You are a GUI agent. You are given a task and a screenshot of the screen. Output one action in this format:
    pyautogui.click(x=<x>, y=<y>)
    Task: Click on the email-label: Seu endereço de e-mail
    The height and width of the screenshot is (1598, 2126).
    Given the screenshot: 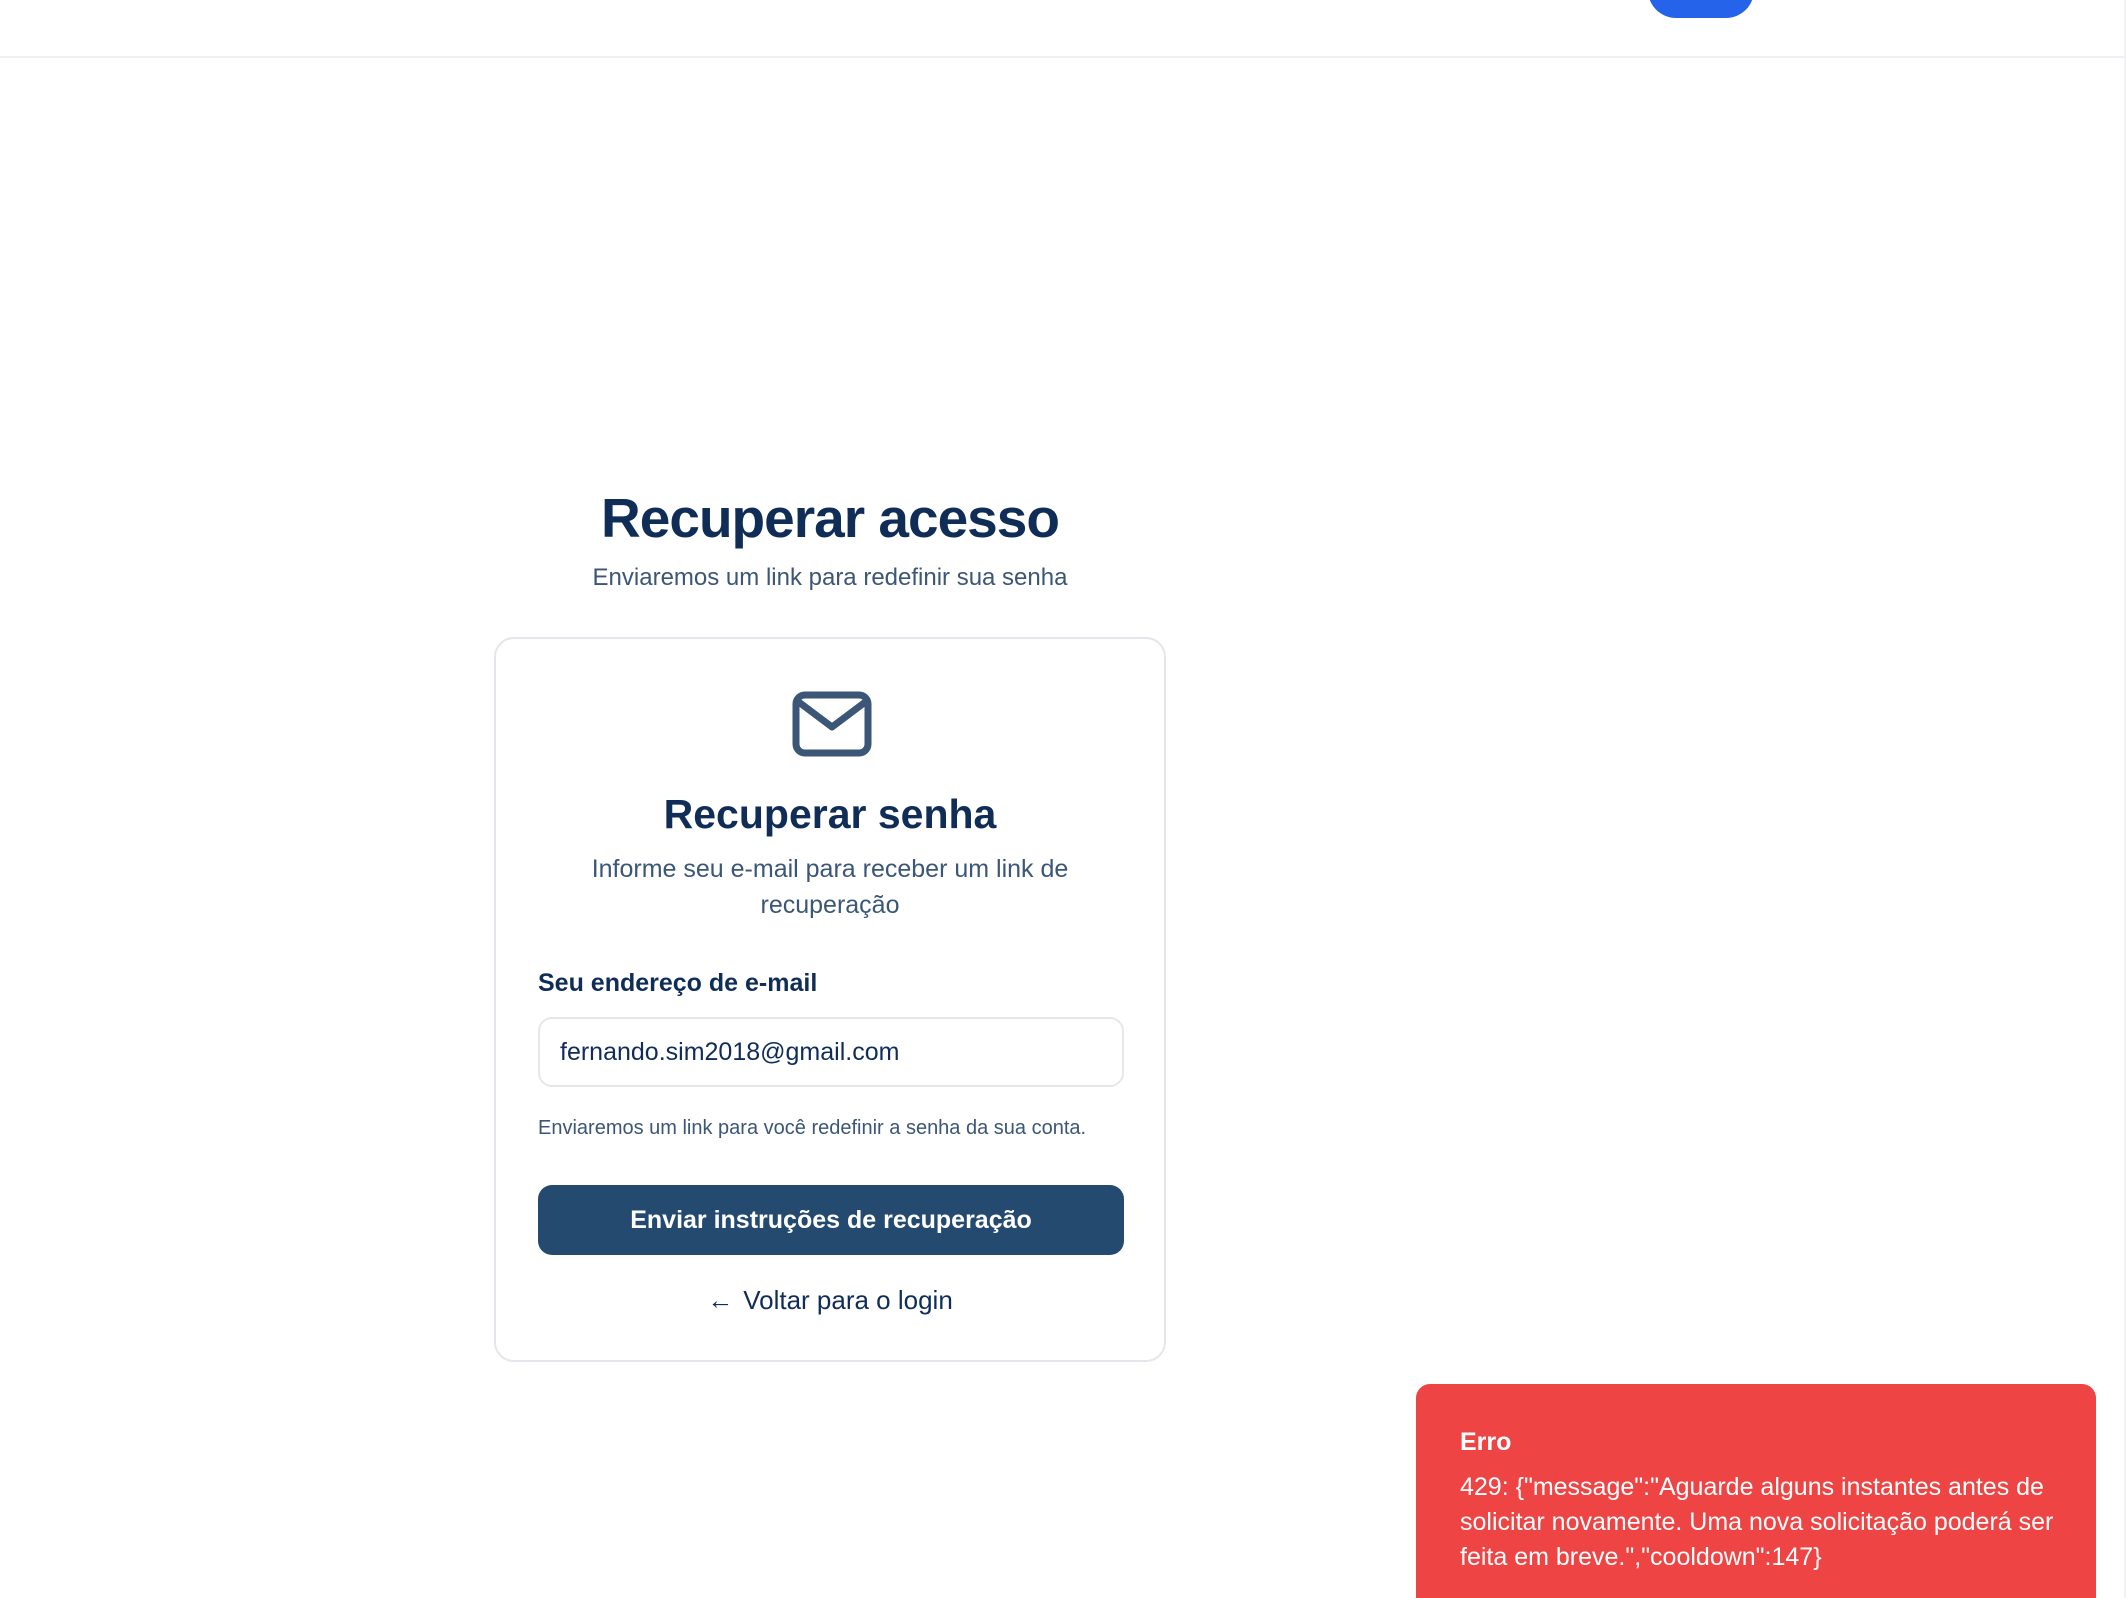 What is the action you would take?
    pyautogui.click(x=678, y=983)
    